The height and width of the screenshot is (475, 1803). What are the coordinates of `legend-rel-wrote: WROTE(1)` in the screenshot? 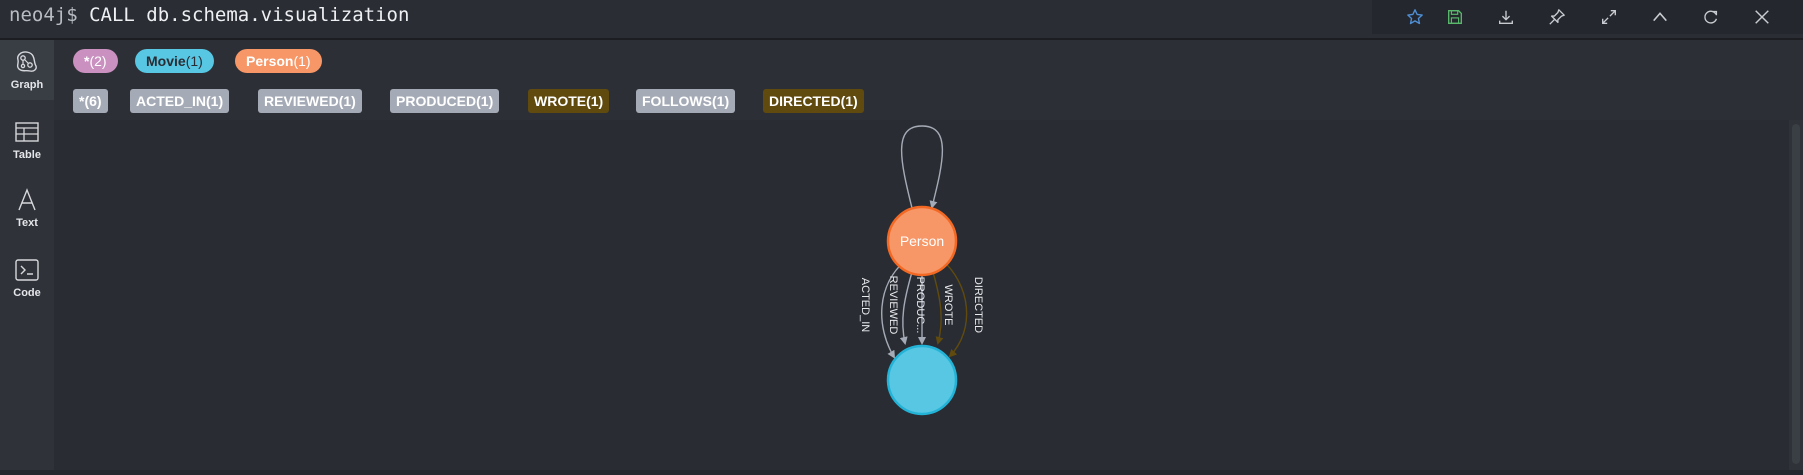 It's located at (569, 101).